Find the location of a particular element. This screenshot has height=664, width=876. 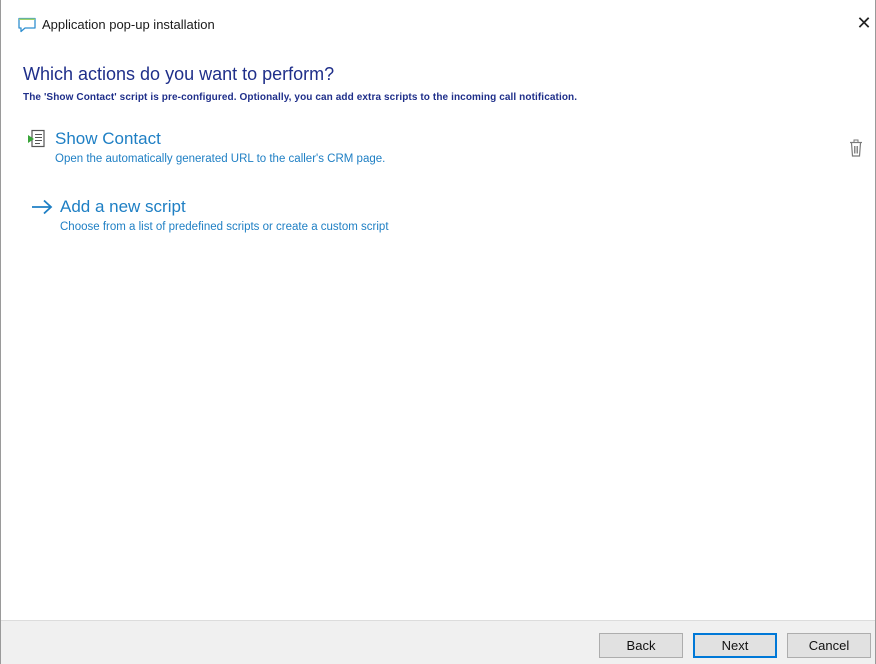

close-button: ✕ is located at coordinates (864, 23).